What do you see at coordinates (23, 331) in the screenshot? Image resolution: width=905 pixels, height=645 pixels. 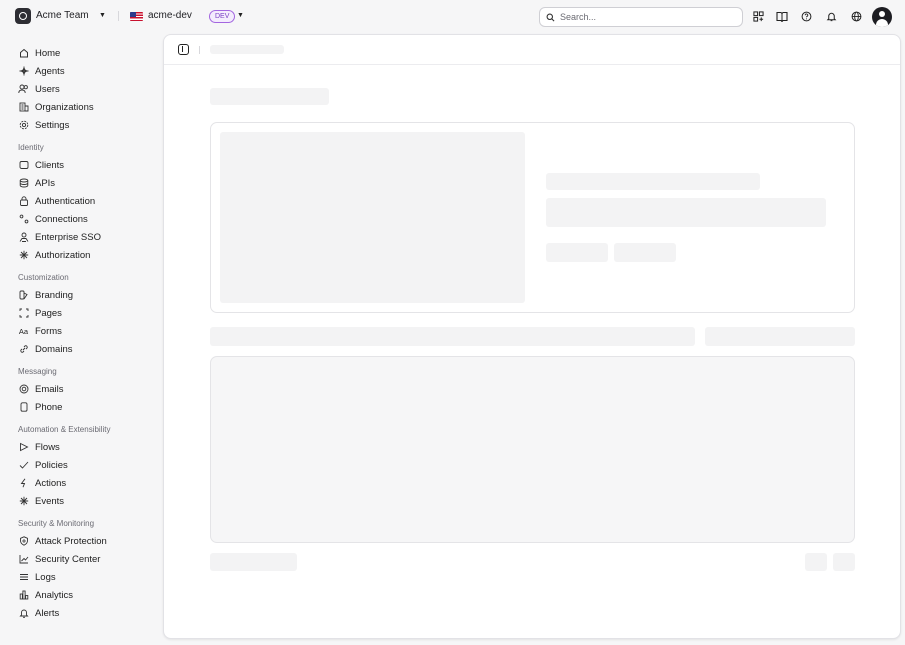 I see `forms-icon: Aa` at bounding box center [23, 331].